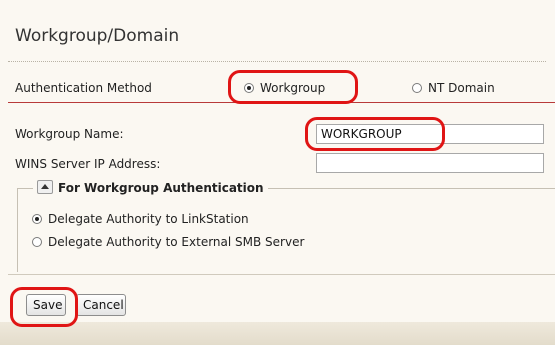 The height and width of the screenshot is (345, 555). I want to click on workgroup-auth-legend-text: For Workgroup Authentication, so click(161, 188).